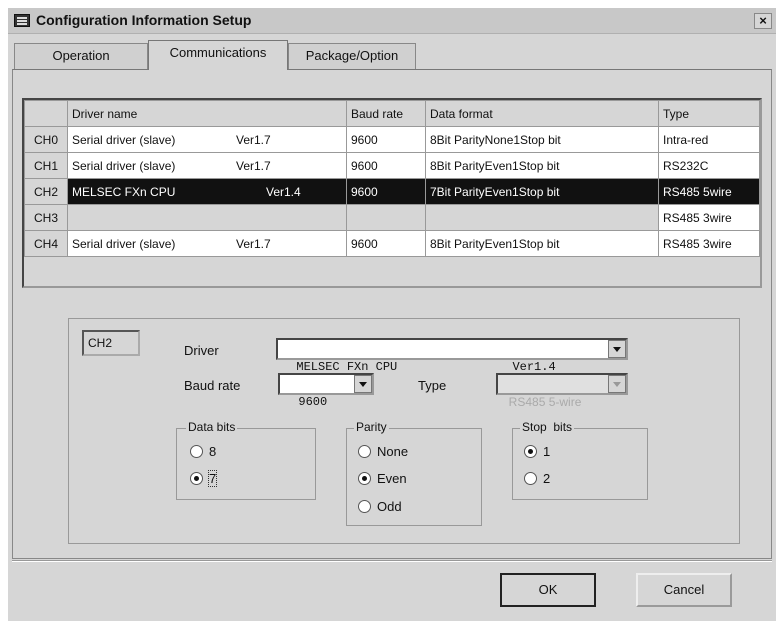 The width and height of the screenshot is (776, 621). I want to click on parity-option-odd: Odd, so click(380, 506).